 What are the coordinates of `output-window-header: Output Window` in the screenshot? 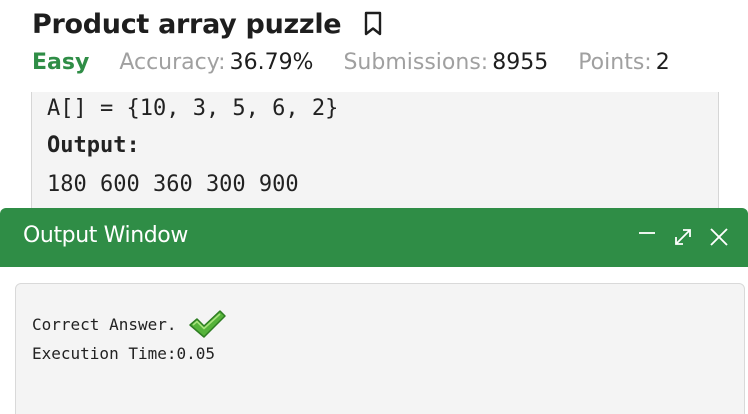 It's located at (374, 237).